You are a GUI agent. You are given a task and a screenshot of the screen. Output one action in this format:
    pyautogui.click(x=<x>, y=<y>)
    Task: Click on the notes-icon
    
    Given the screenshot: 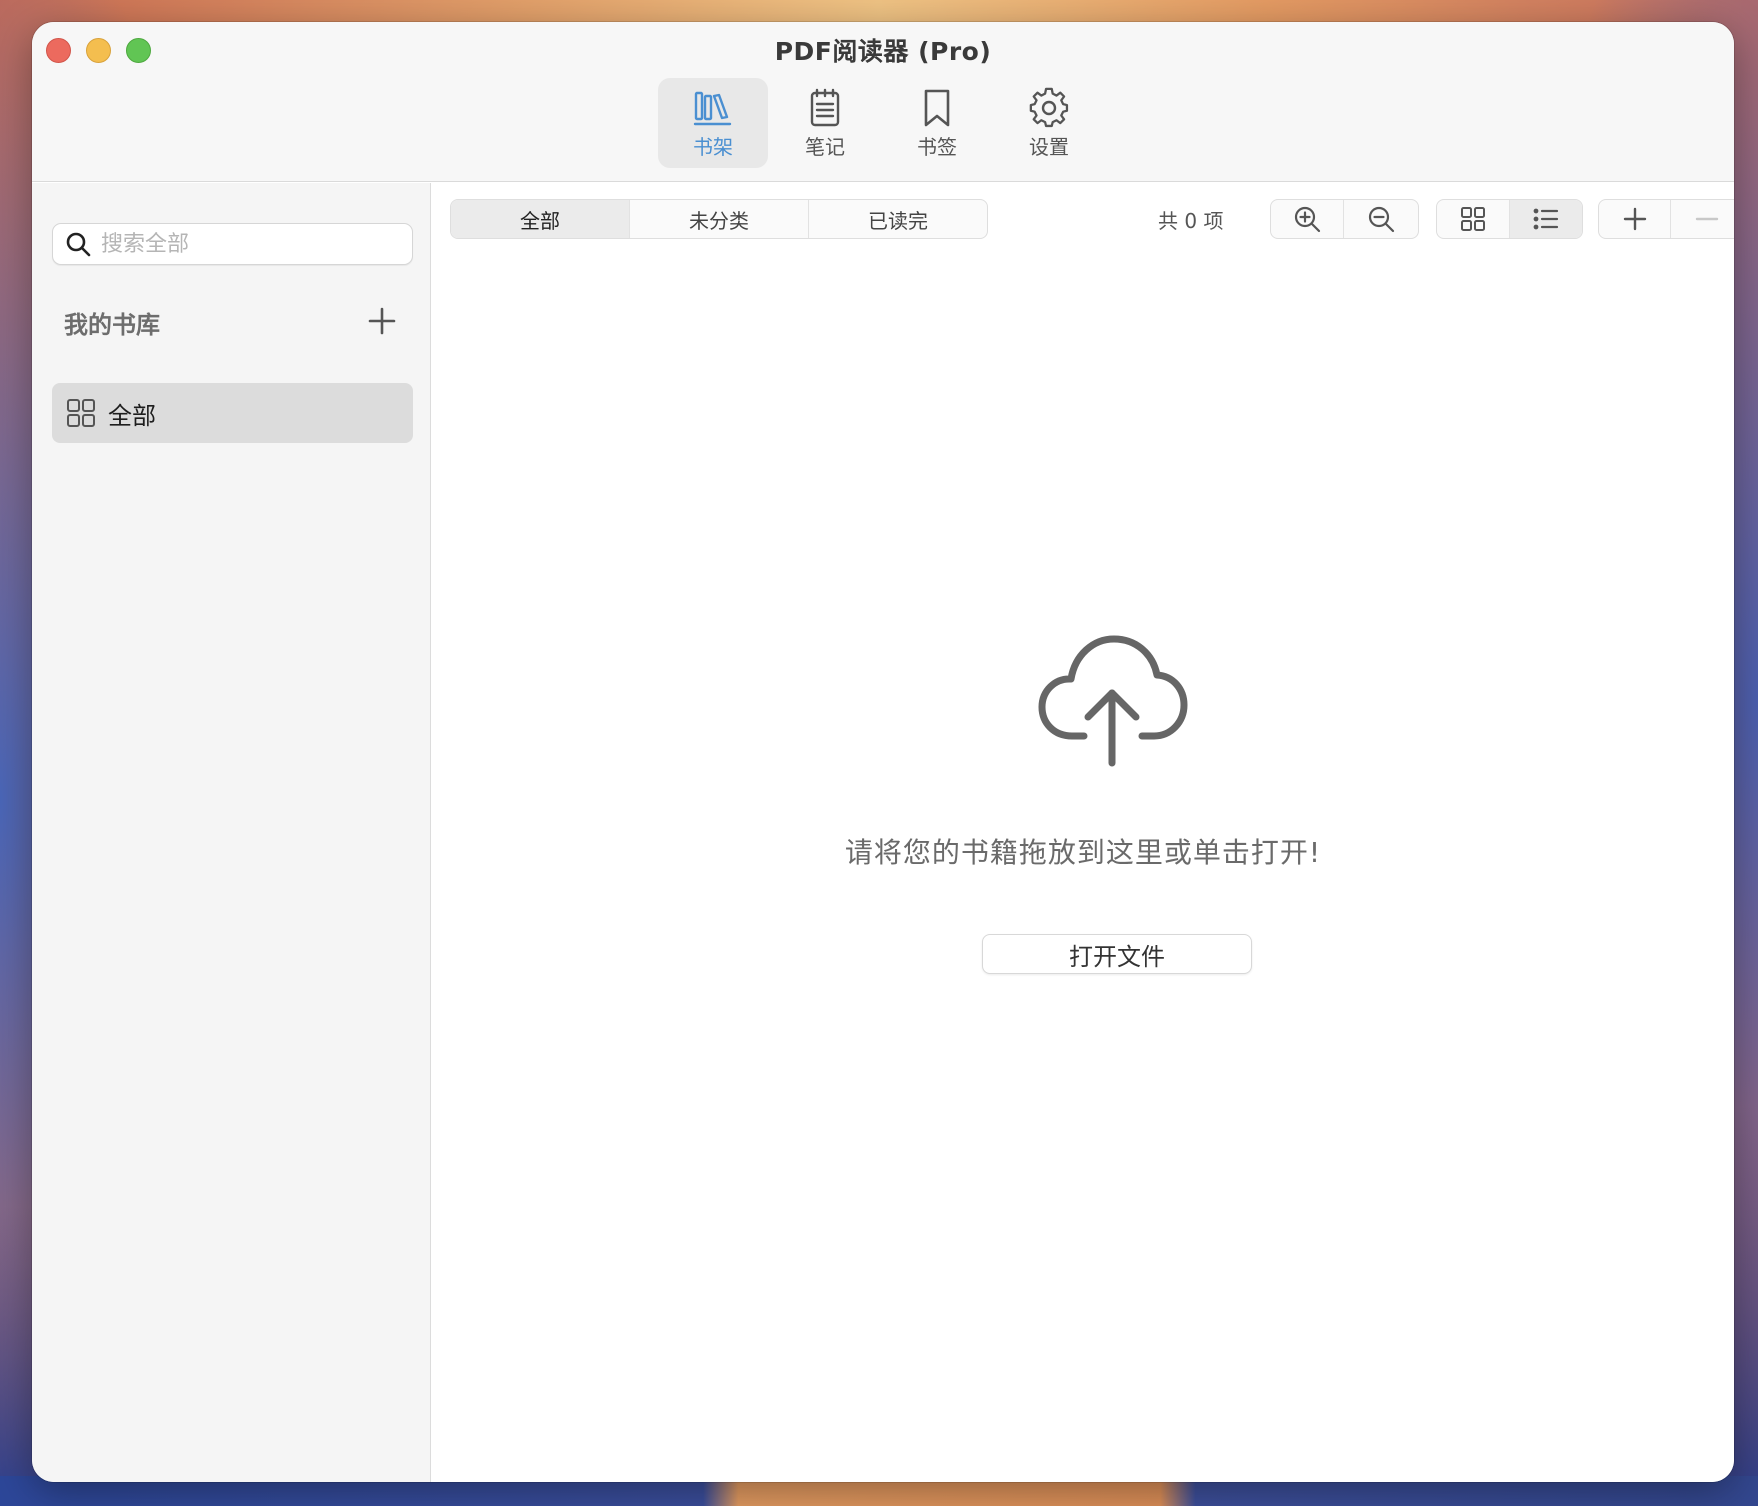 What is the action you would take?
    pyautogui.click(x=825, y=107)
    